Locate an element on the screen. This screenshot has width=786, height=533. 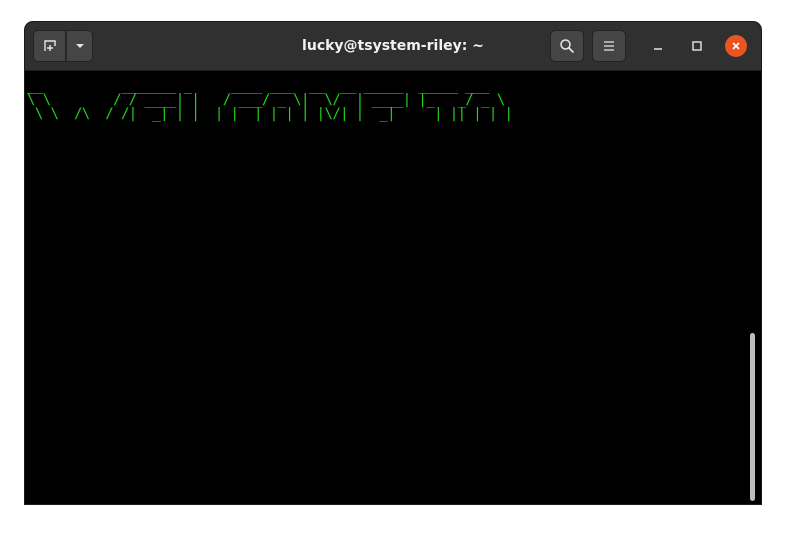
minimize-icon is located at coordinates (658, 49).